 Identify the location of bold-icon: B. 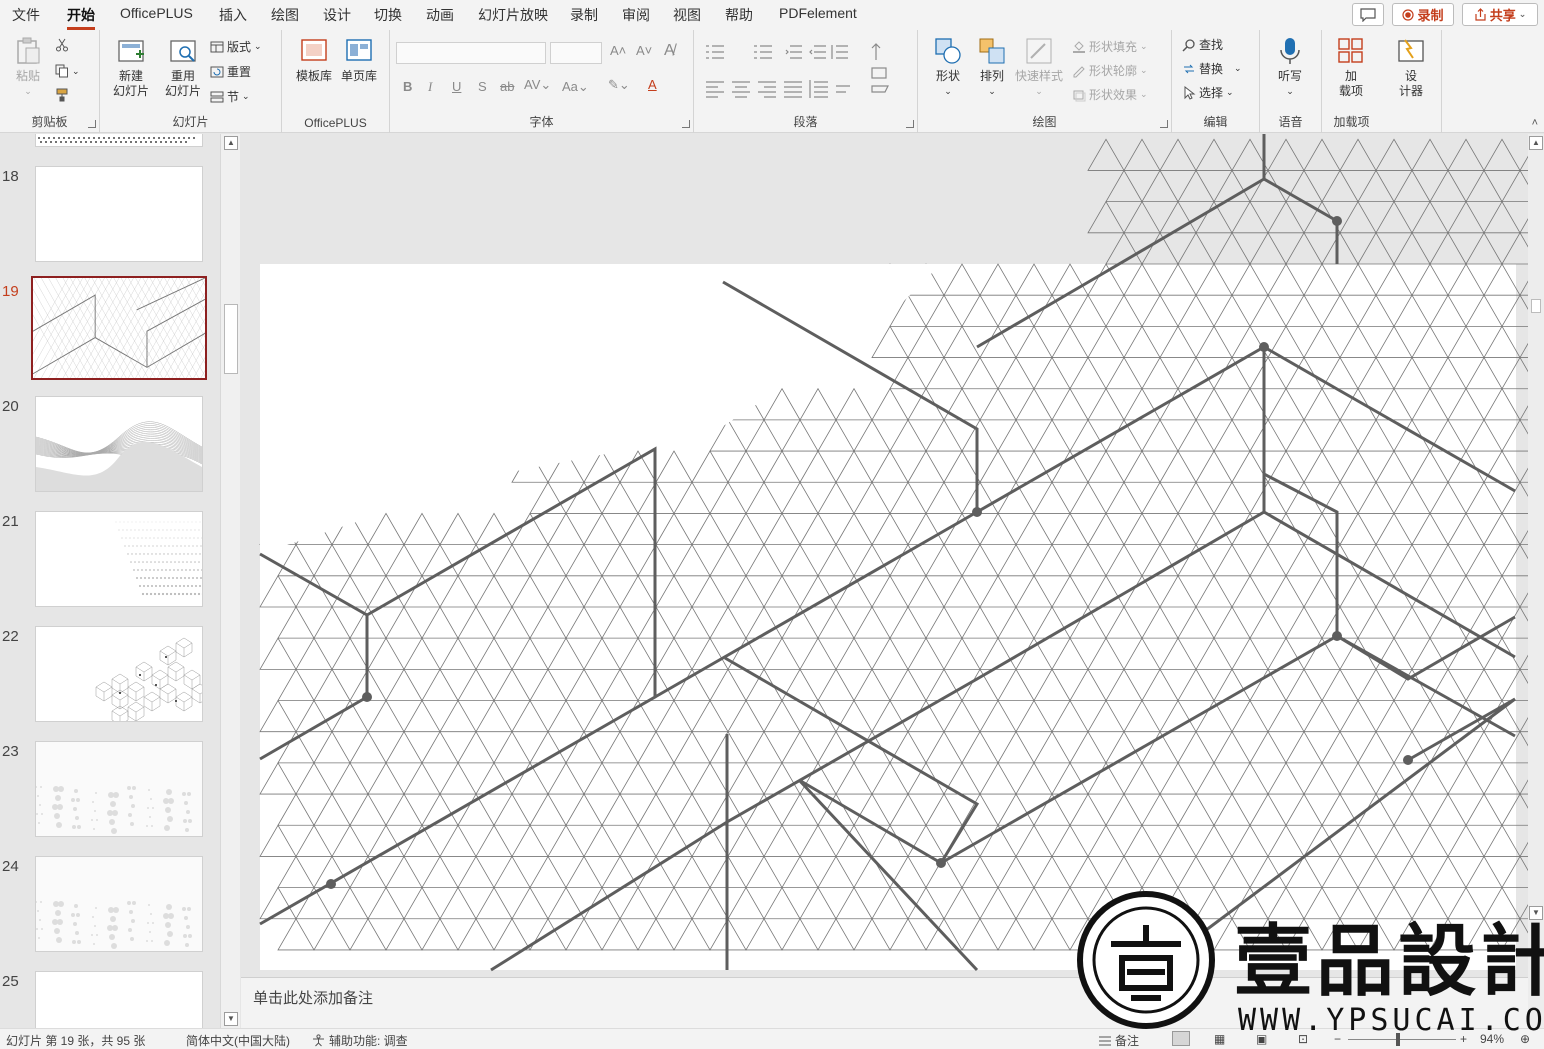
(407, 86).